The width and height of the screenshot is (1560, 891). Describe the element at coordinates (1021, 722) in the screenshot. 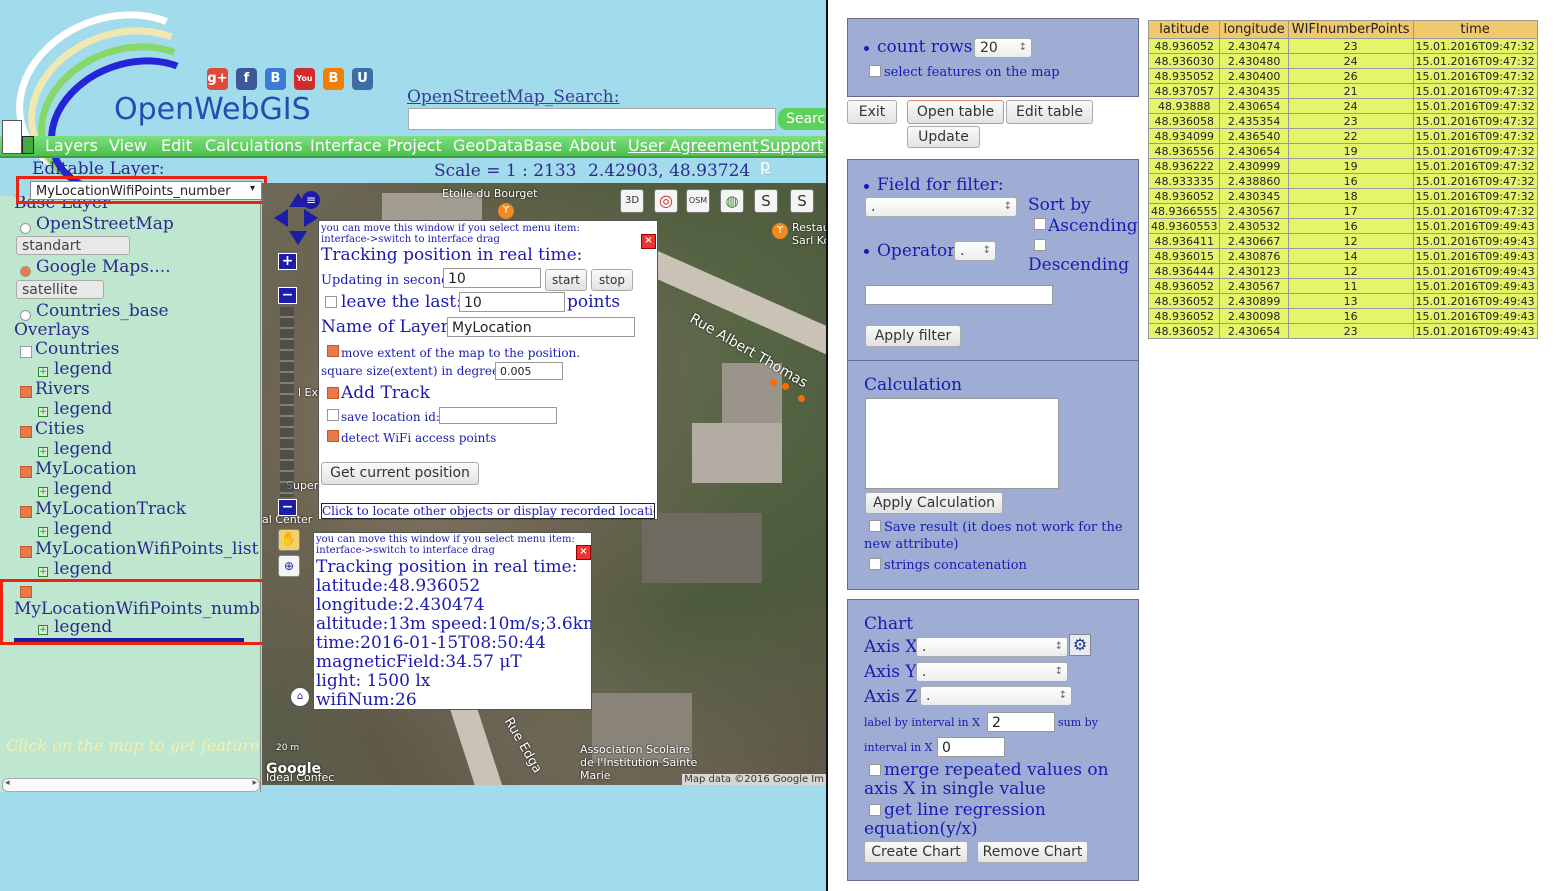

I see `label-interval-input: 2` at that location.